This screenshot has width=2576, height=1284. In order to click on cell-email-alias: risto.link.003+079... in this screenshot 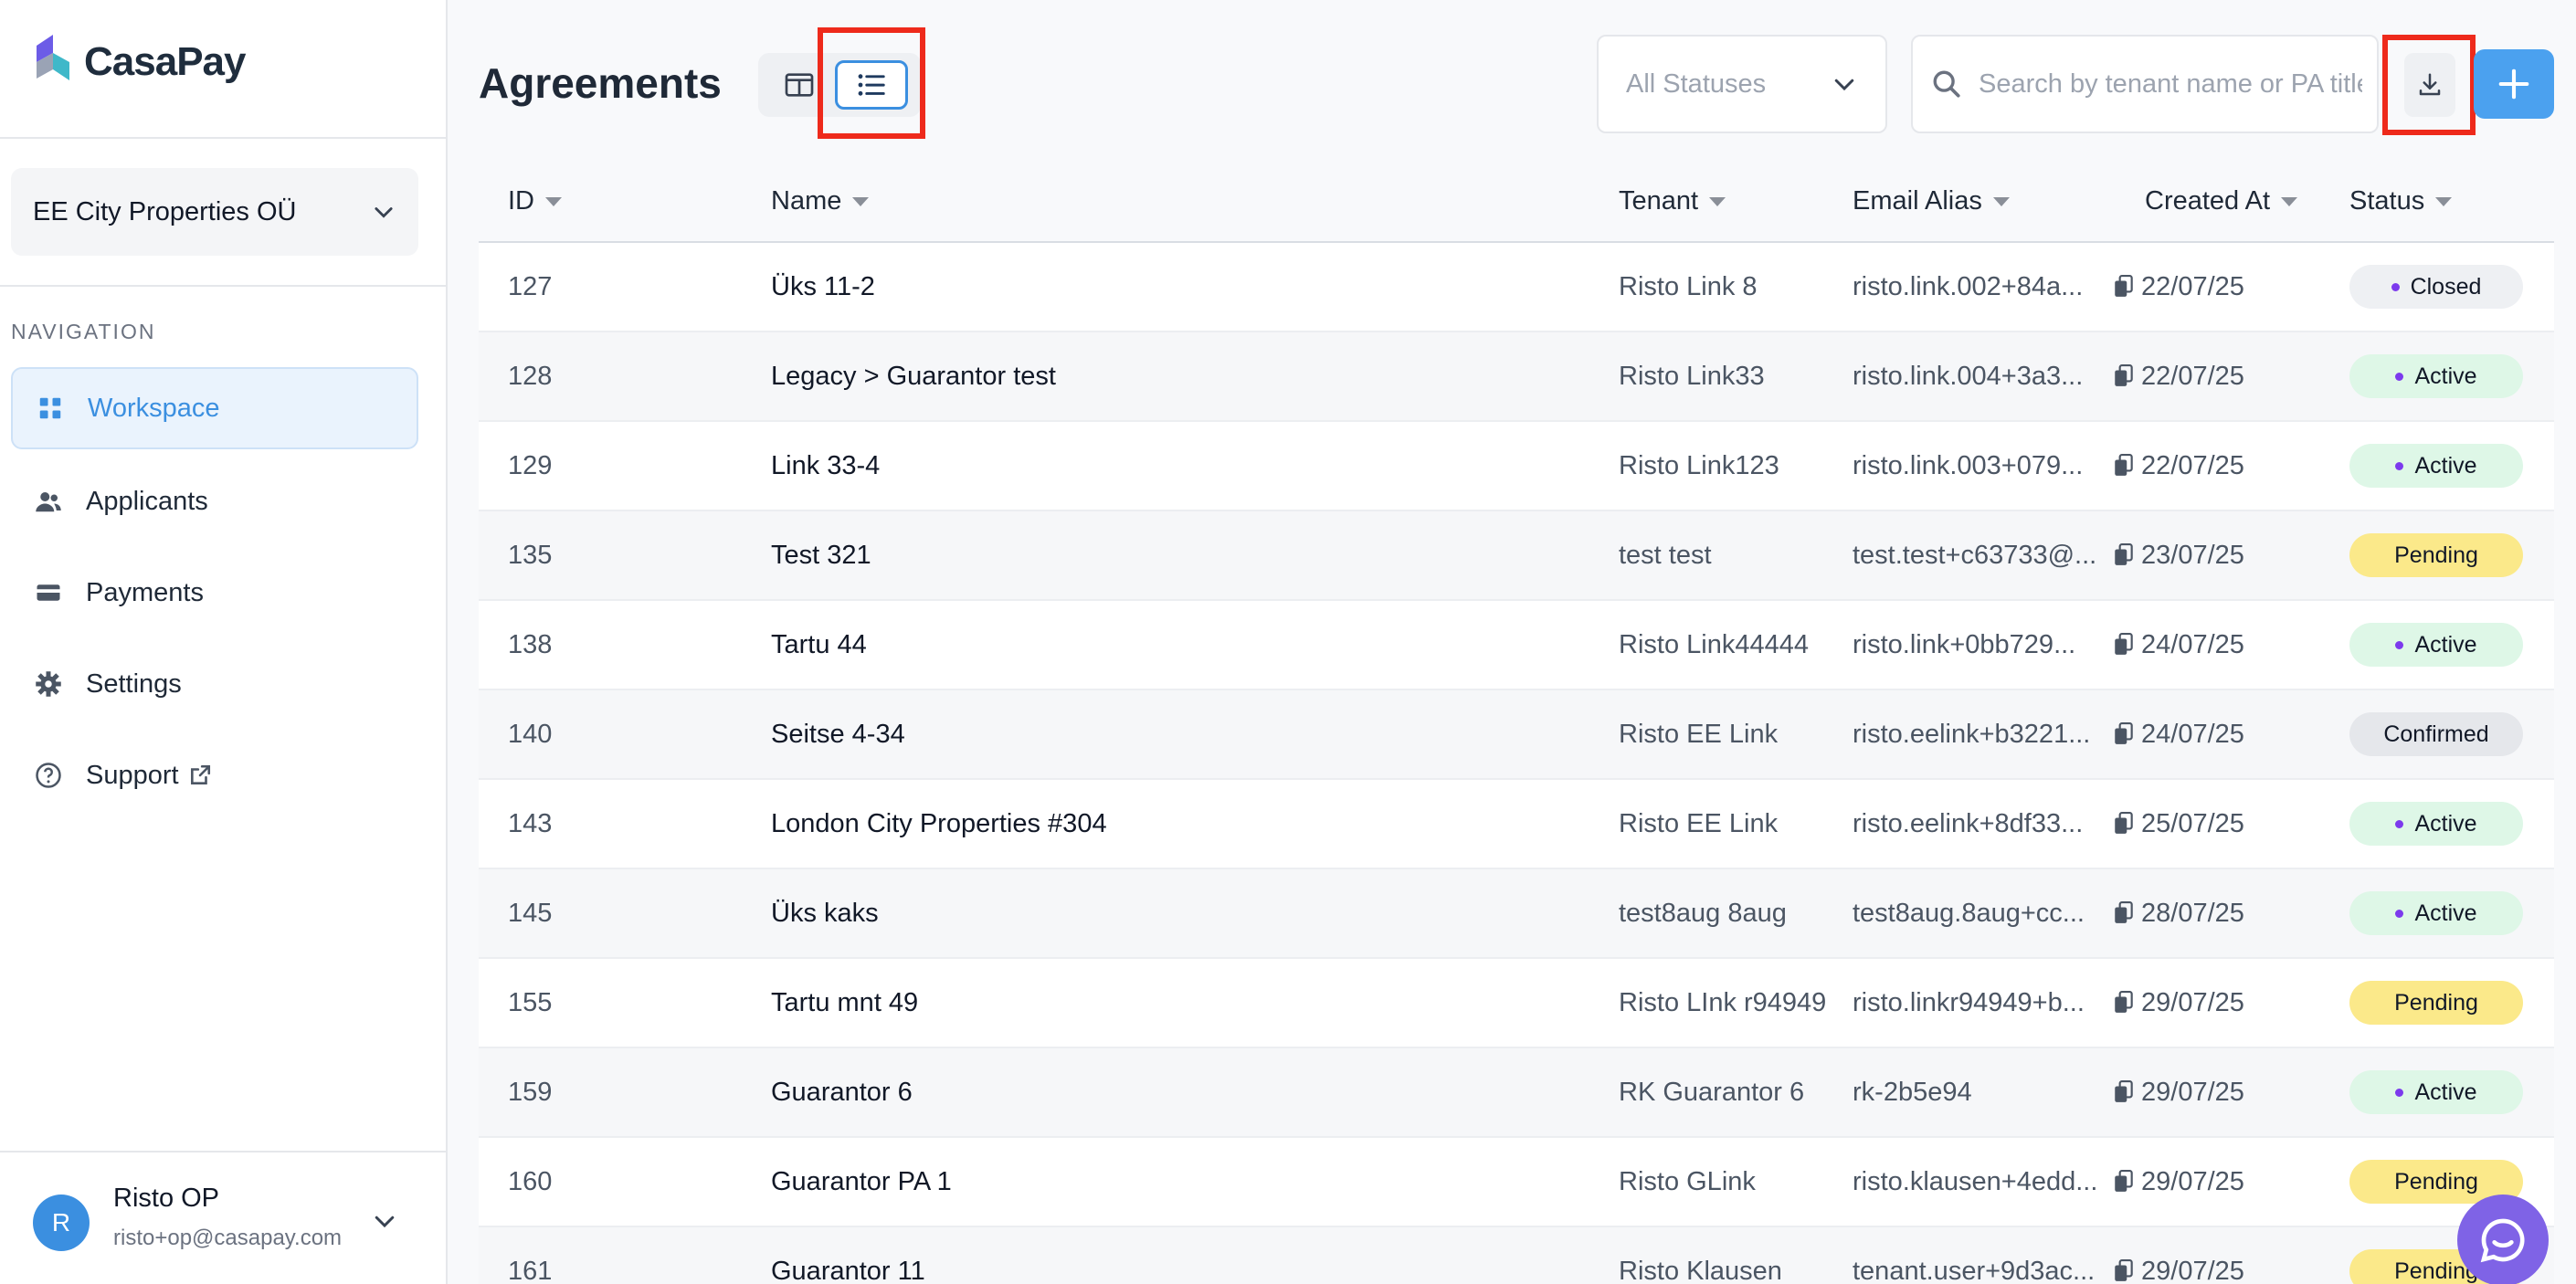, I will do `click(1968, 465)`.